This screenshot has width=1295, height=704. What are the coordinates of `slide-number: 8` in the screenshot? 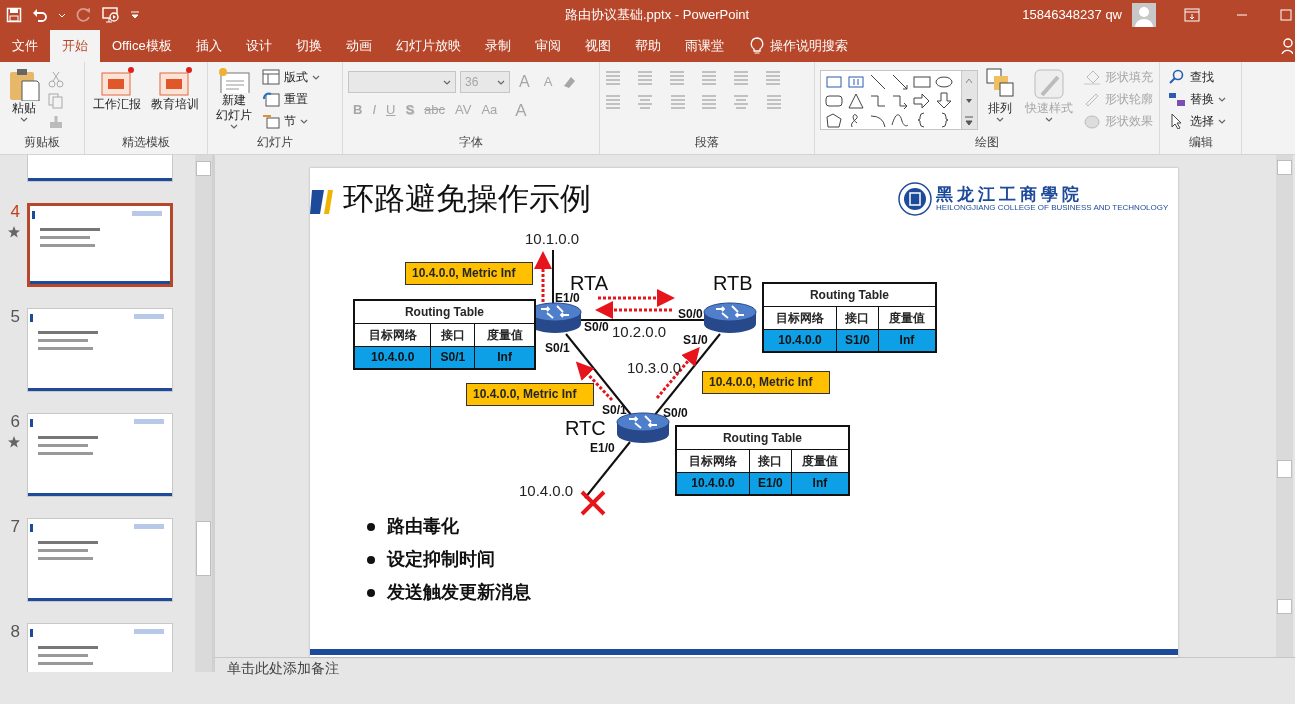 It's located at (14, 631).